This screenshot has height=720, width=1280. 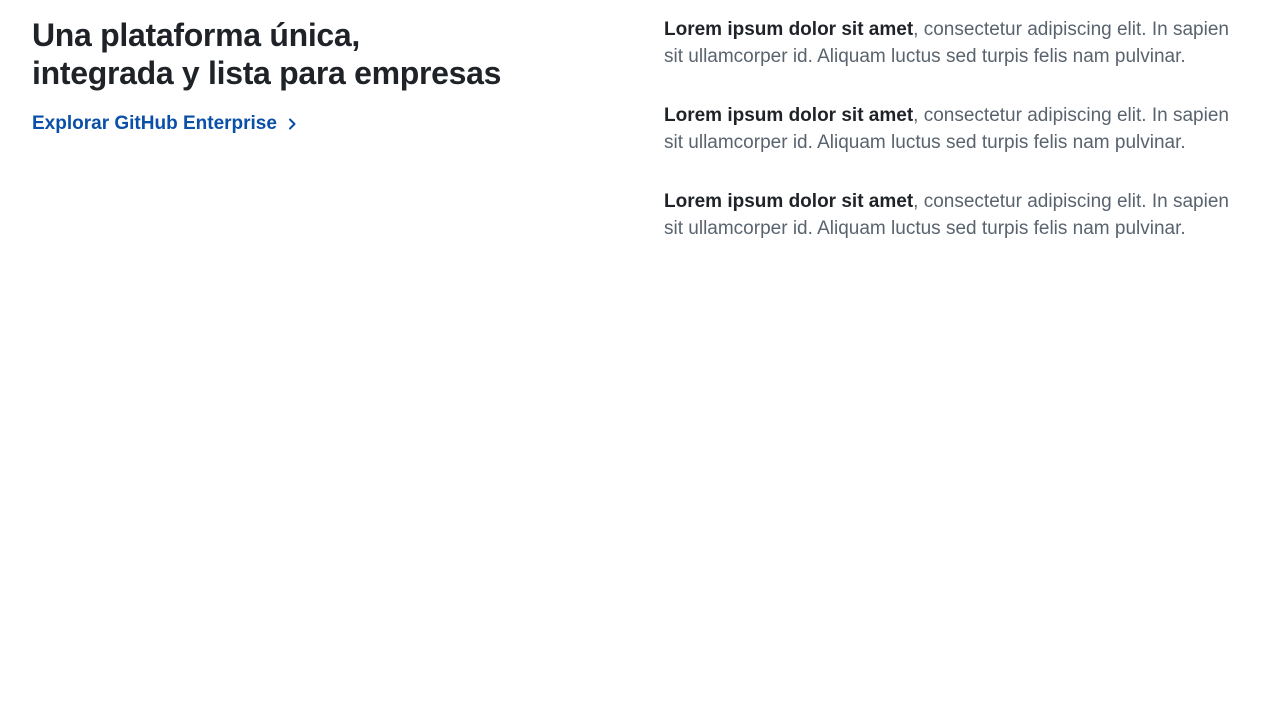 I want to click on chevron-right-icon, so click(x=292, y=124).